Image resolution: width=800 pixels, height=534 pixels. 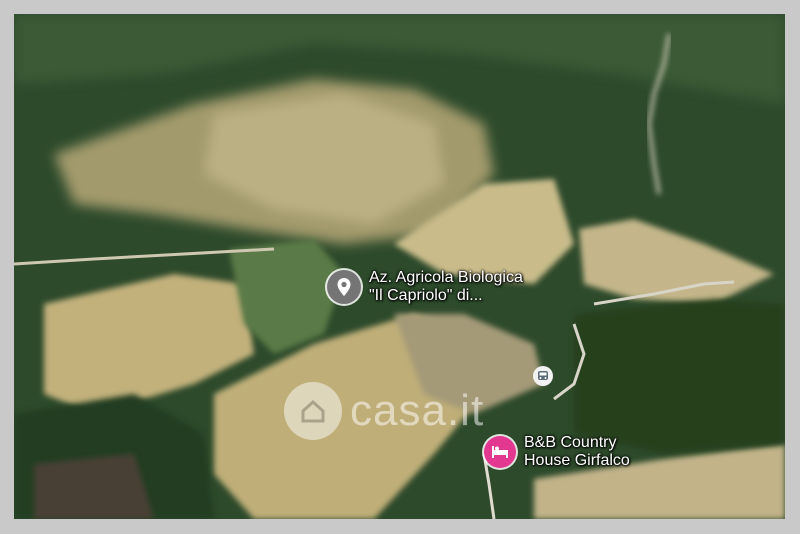 I want to click on place-label: B&B Country House Girfalco, so click(x=577, y=452).